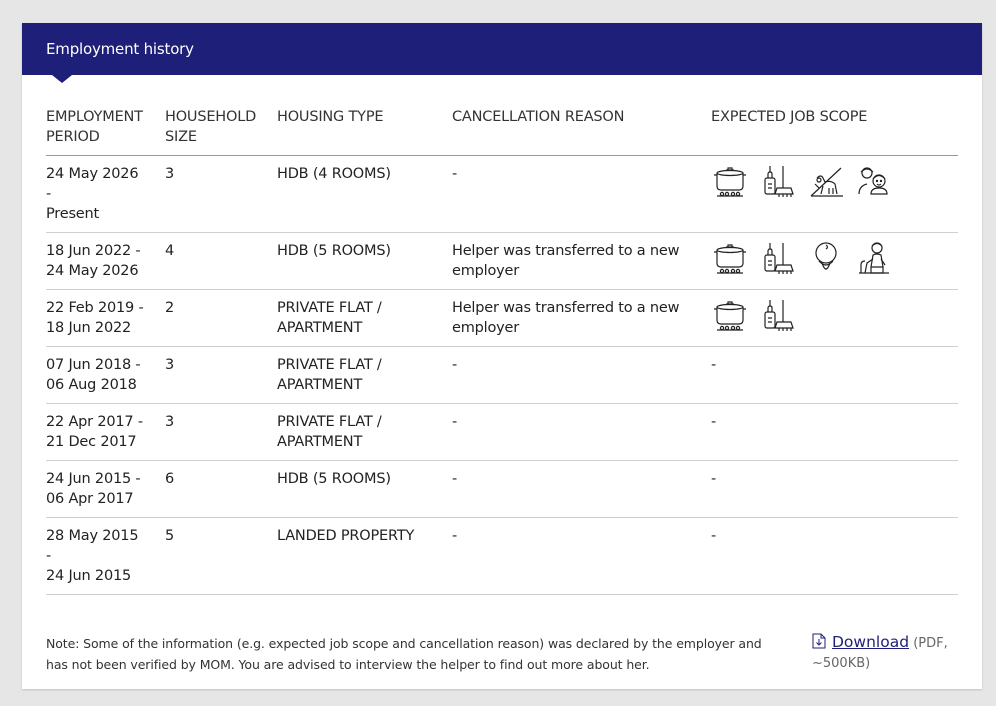  Describe the element at coordinates (581, 131) in the screenshot. I see `header-cancellation-reason: CANCELLATION REASON` at that location.